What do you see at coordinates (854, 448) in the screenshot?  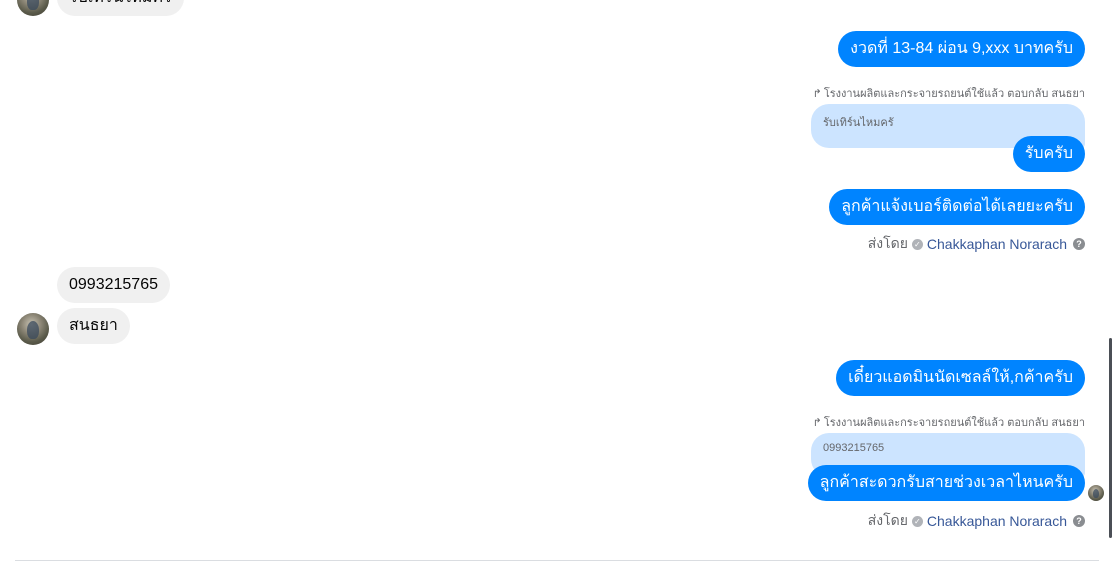 I see `quoted-text: 0993215765` at bounding box center [854, 448].